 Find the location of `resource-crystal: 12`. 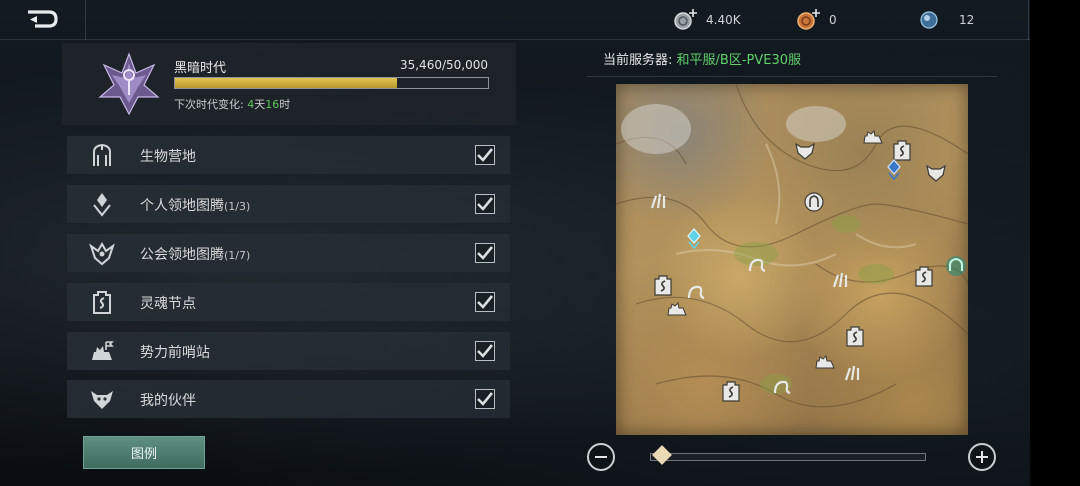

resource-crystal: 12 is located at coordinates (946, 20).